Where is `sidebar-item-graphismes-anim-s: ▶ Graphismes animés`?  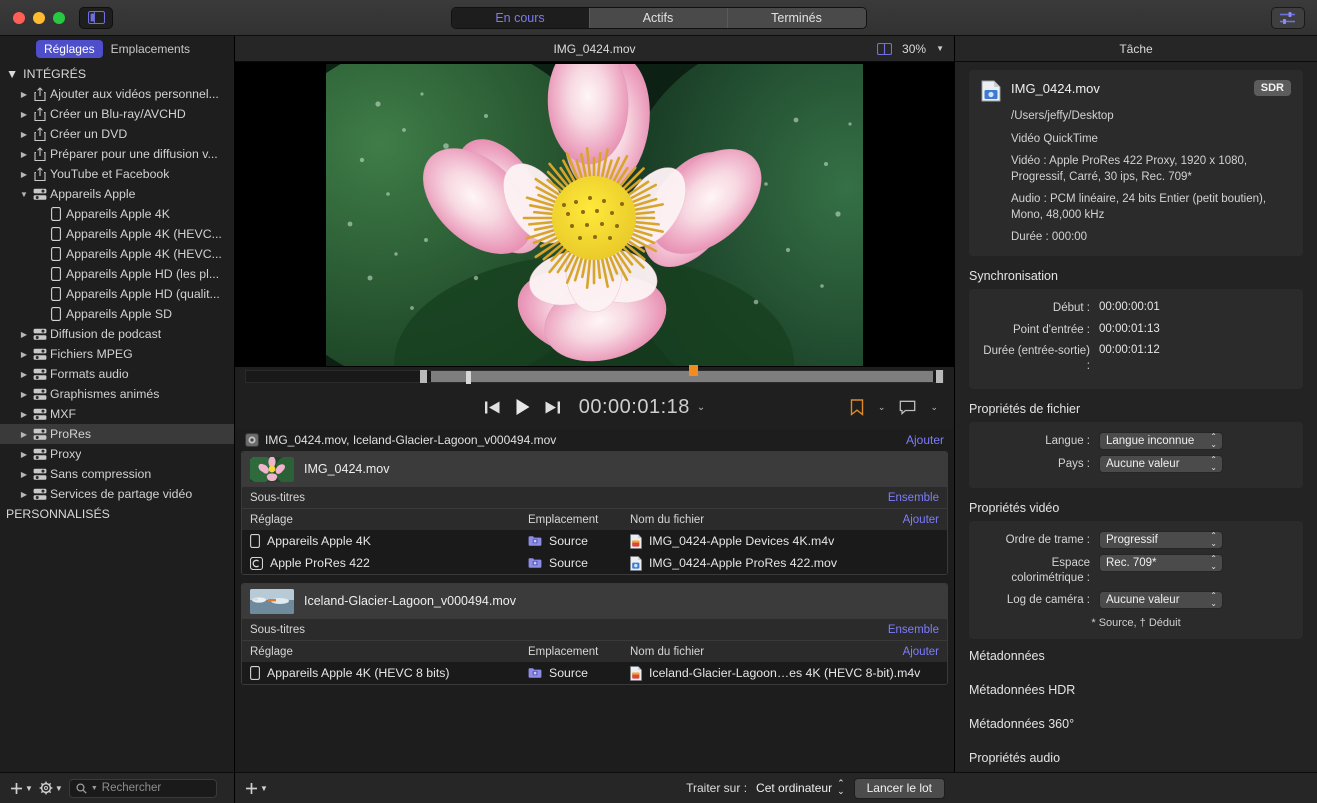 sidebar-item-graphismes-anim-s: ▶ Graphismes animés is located at coordinates (117, 394).